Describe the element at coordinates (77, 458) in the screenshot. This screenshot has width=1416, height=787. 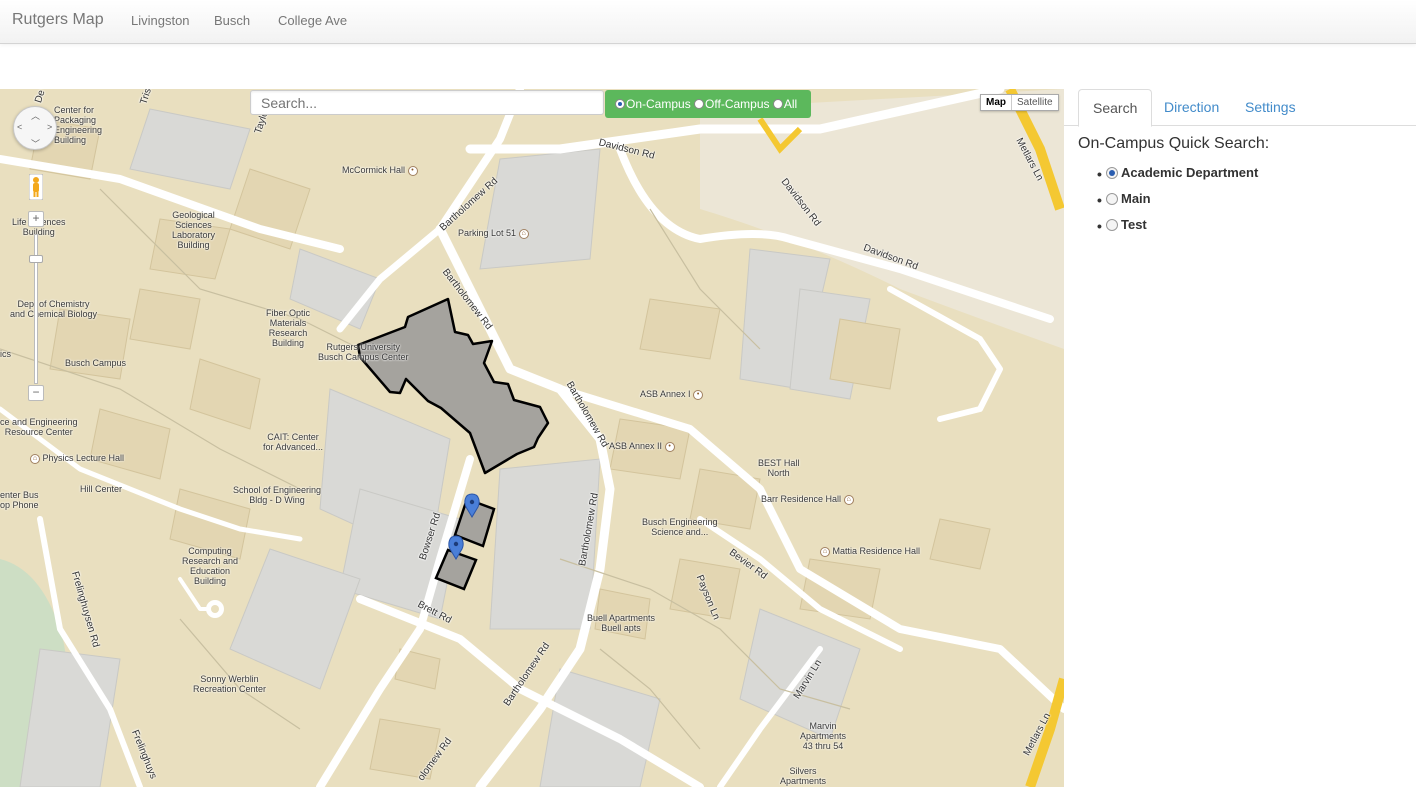
I see `label-physics: ⌂ Physics Lecture Hall` at that location.